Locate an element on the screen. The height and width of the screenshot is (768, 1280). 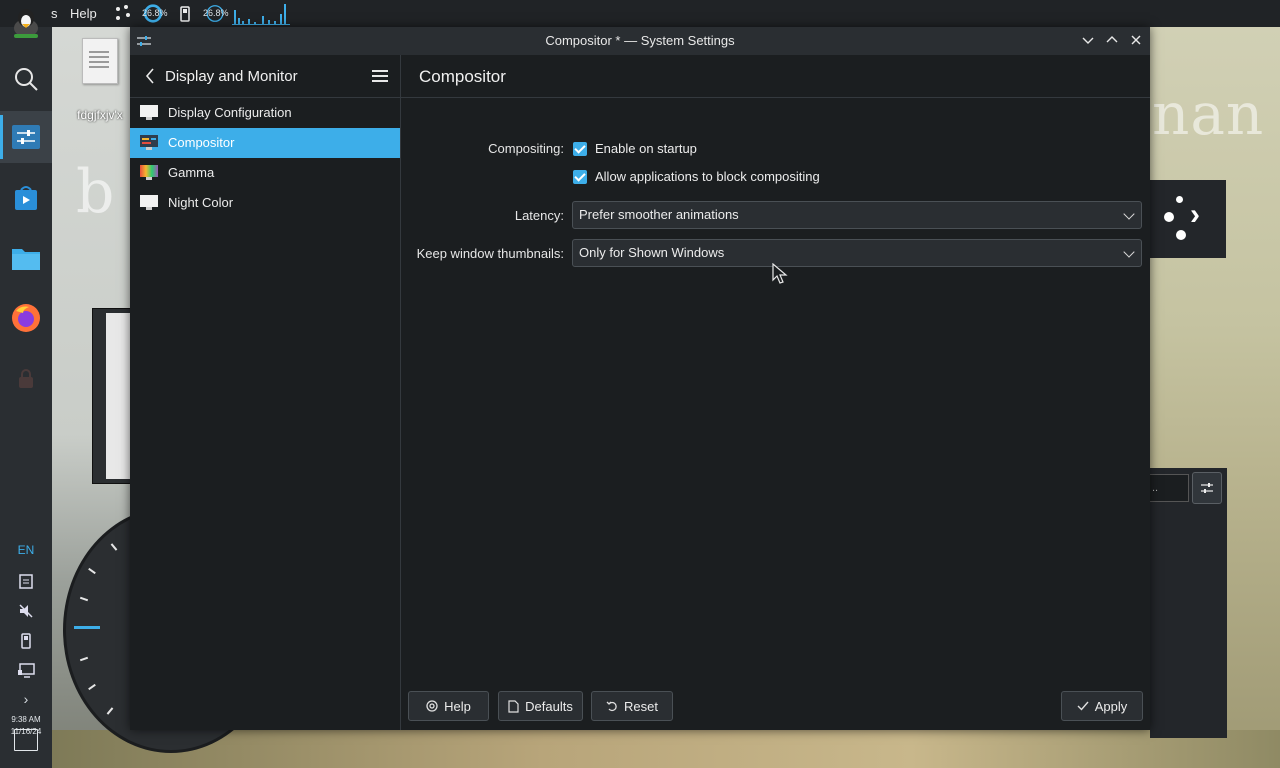
dock-item-dim is located at coordinates (26, 378).